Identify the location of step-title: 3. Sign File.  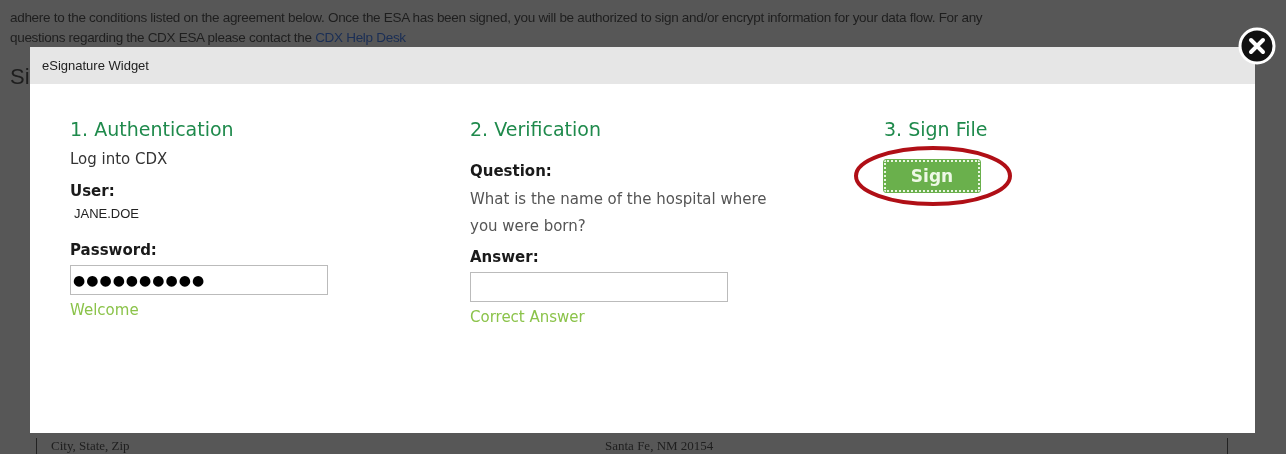
(936, 129).